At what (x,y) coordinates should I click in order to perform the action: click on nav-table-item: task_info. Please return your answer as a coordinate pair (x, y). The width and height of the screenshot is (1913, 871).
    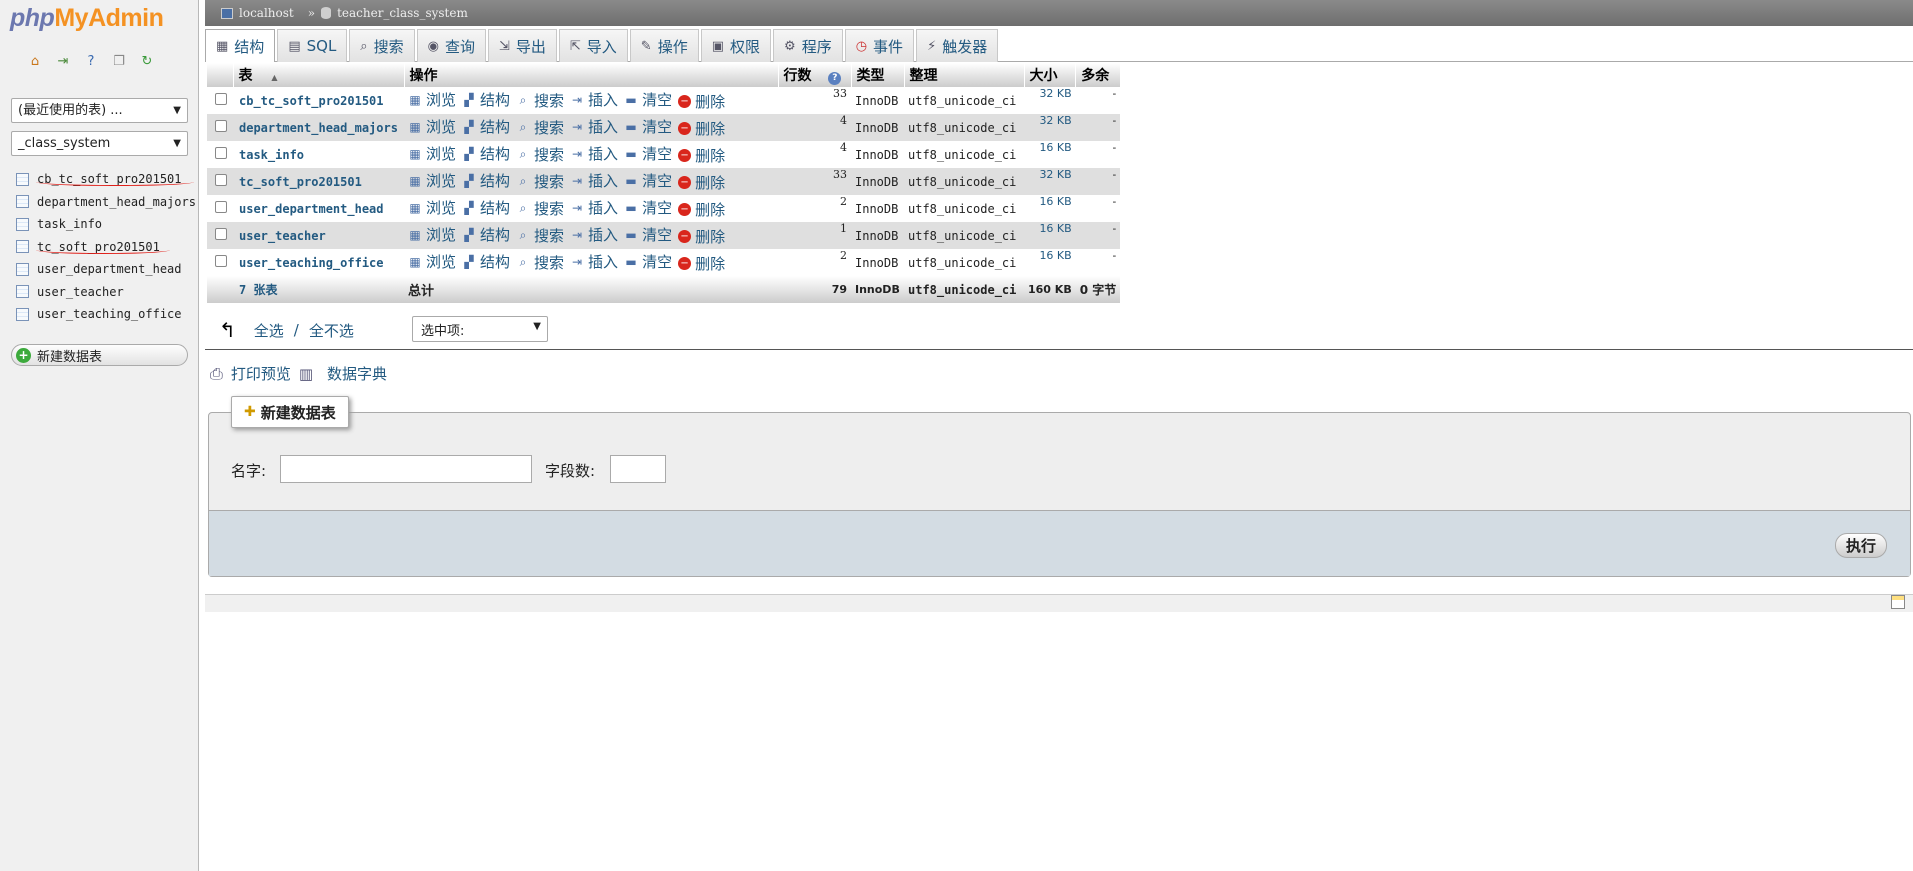
    Looking at the image, I should click on (106, 224).